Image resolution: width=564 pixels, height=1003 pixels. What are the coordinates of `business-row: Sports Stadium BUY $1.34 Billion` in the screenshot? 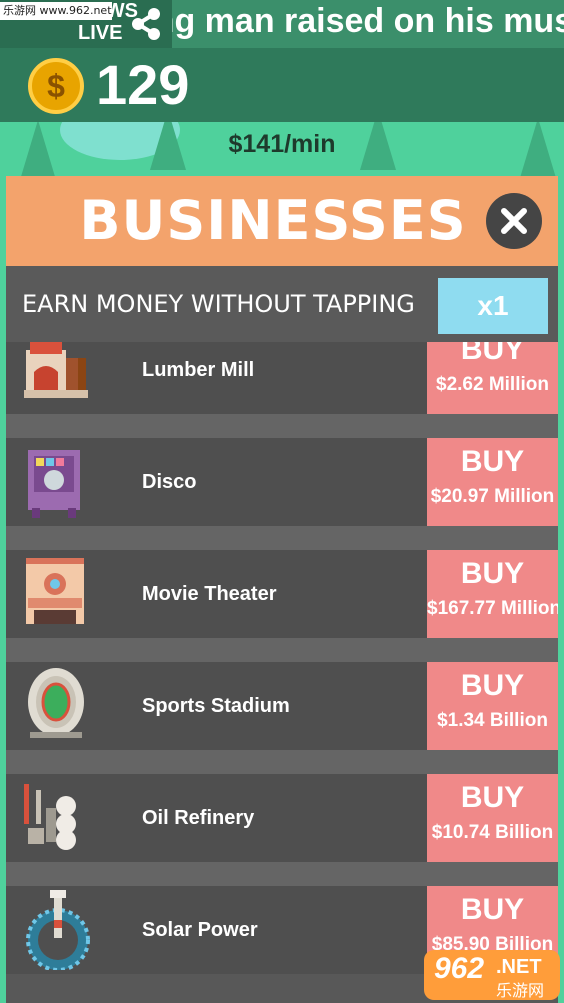 It's located at (282, 706).